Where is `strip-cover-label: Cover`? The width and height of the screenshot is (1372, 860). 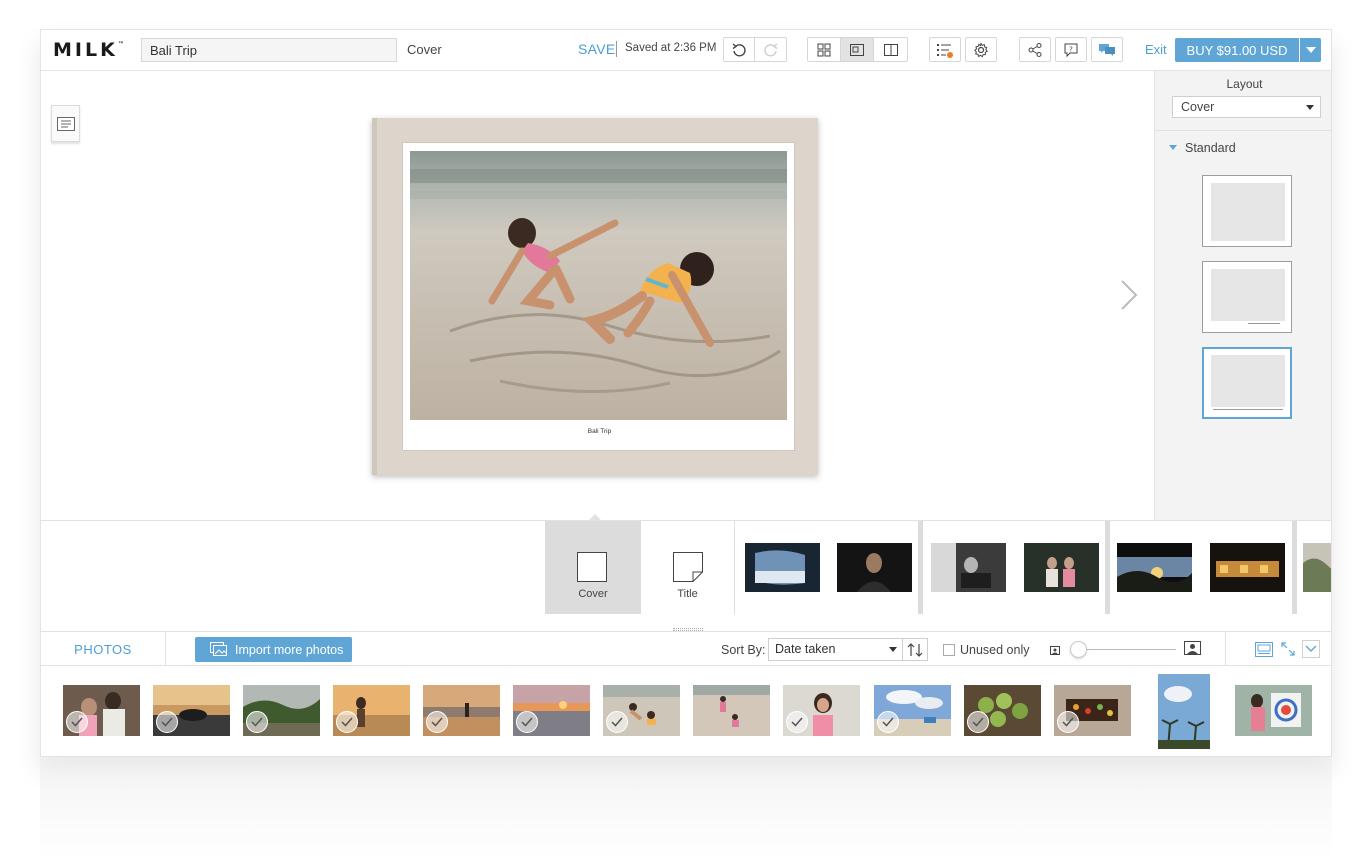
strip-cover-label: Cover is located at coordinates (593, 594).